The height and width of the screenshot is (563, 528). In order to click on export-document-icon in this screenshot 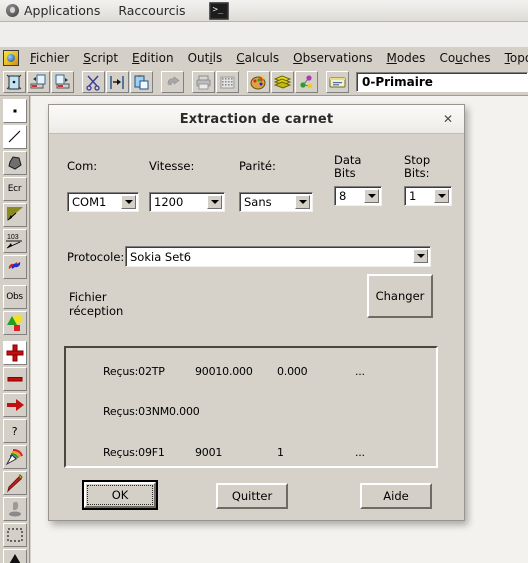, I will do `click(62, 82)`.